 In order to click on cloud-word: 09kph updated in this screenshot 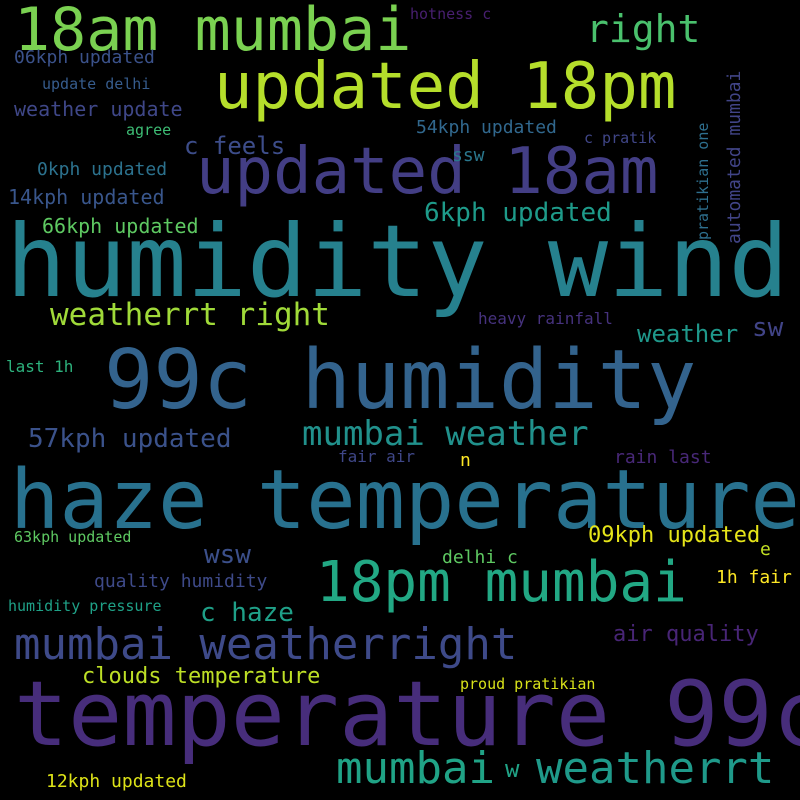, I will do `click(674, 535)`.